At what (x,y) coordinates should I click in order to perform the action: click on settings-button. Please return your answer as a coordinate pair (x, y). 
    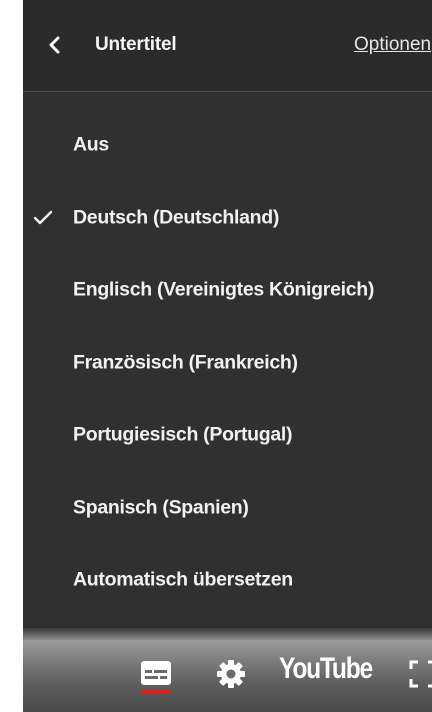
    Looking at the image, I should click on (231, 674).